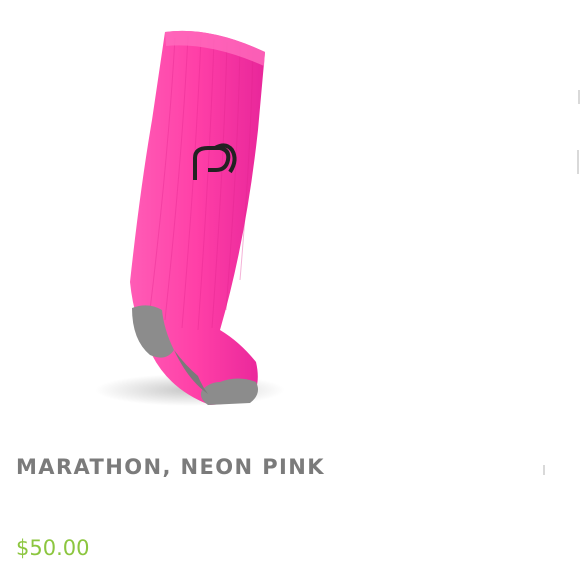 The width and height of the screenshot is (580, 580). I want to click on product-price: $50.00, so click(53, 548).